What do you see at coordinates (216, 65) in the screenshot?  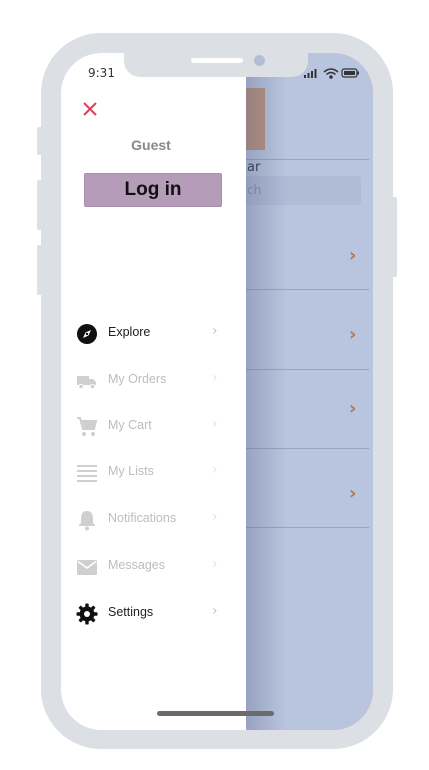 I see `notch` at bounding box center [216, 65].